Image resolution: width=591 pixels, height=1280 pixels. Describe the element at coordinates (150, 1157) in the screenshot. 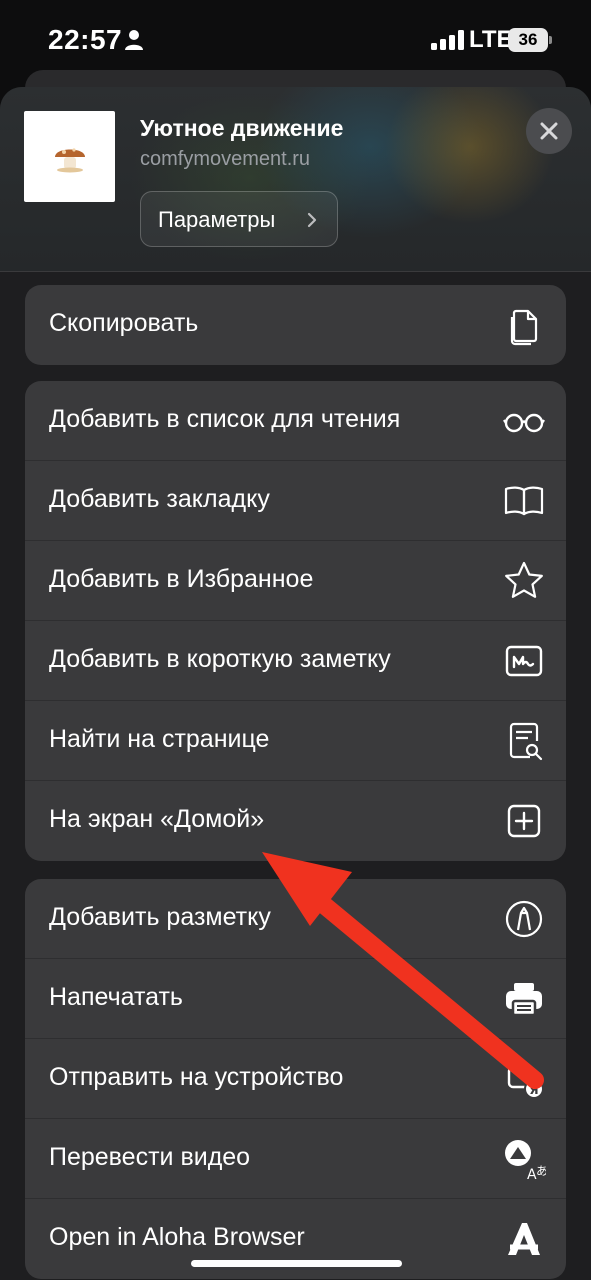

I see `row-label: Перевести видео` at that location.